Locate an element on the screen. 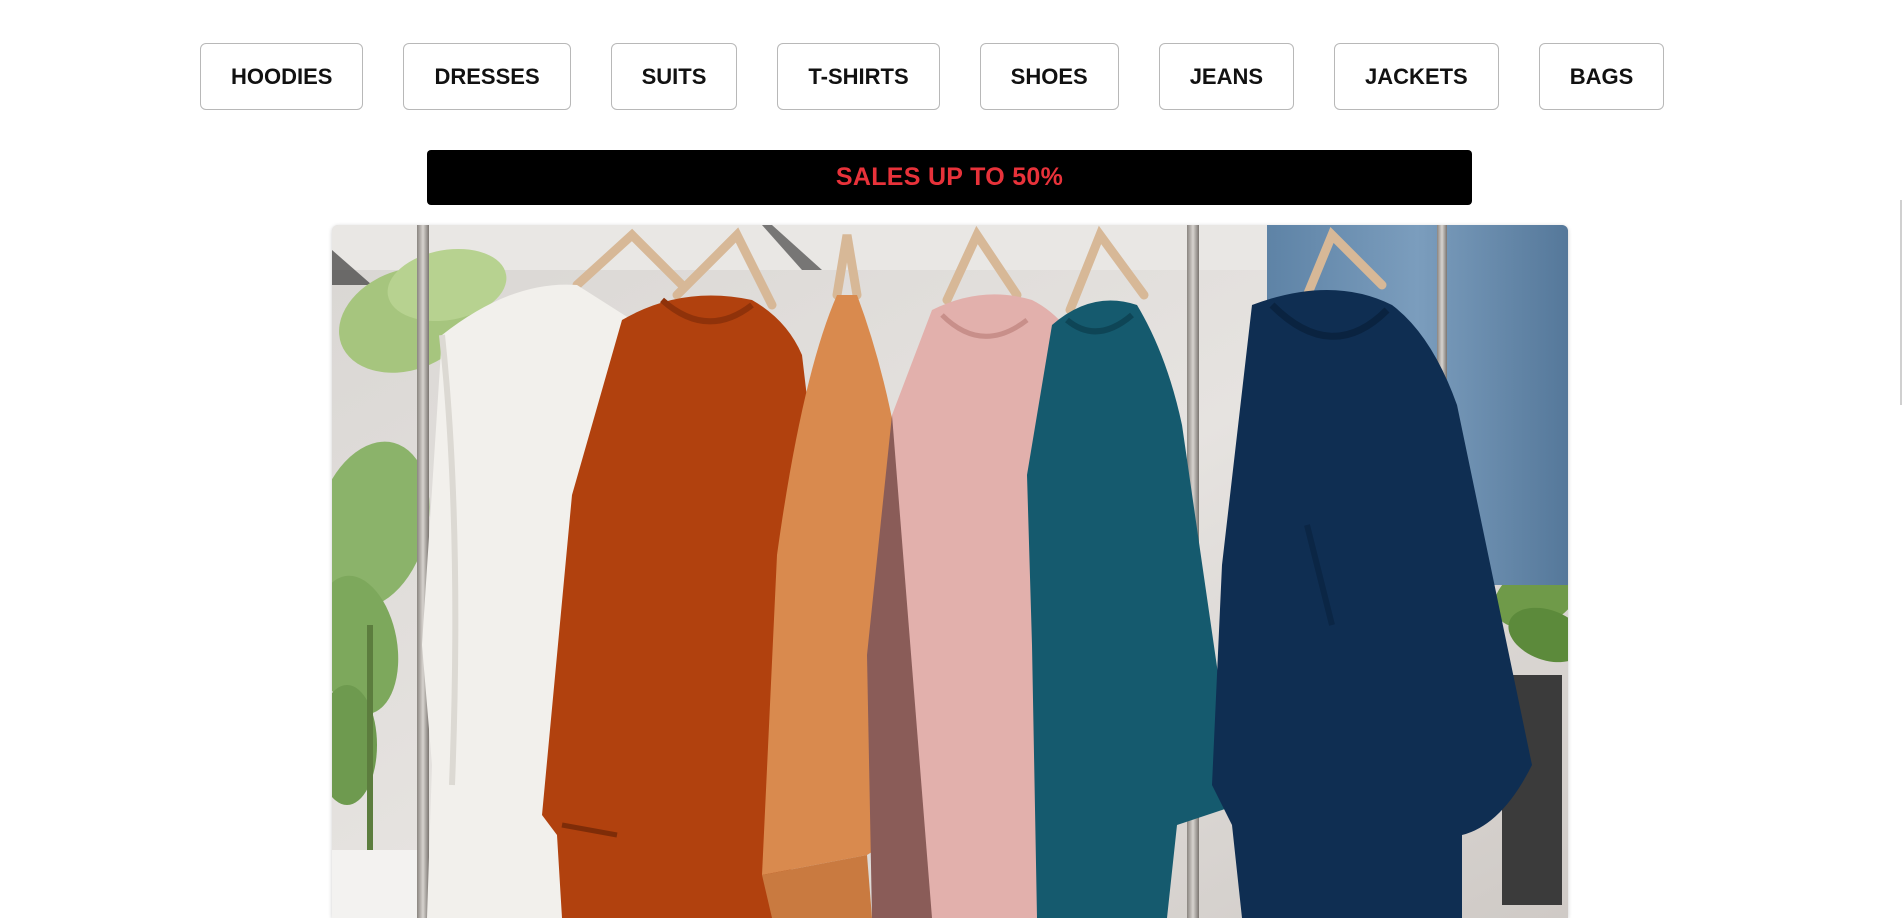 The width and height of the screenshot is (1902, 918). sale-banner-text: SALES UP TO 50% is located at coordinates (949, 177).